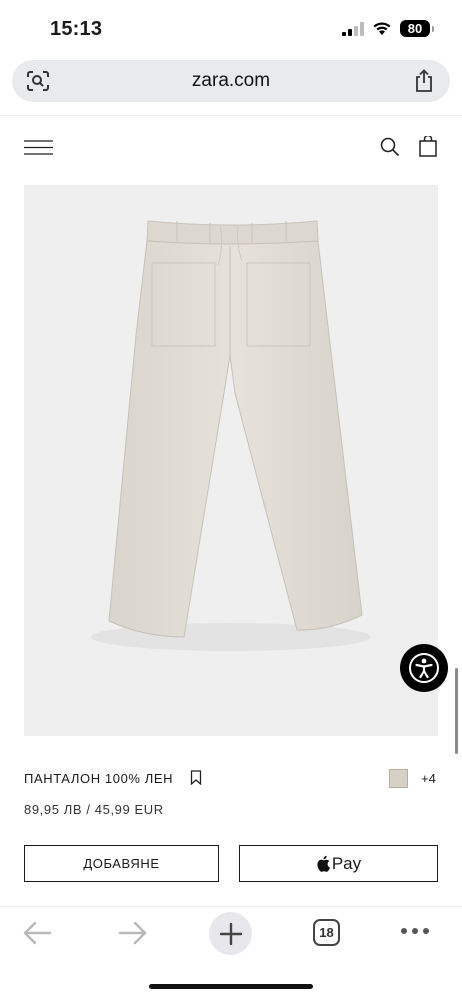 The image size is (462, 999). Describe the element at coordinates (231, 986) in the screenshot. I see `home-indicator` at that location.